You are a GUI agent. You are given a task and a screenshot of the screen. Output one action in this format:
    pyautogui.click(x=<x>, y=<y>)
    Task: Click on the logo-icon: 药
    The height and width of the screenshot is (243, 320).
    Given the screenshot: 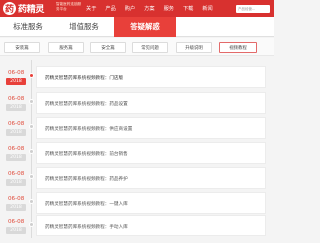 What is the action you would take?
    pyautogui.click(x=9, y=8)
    